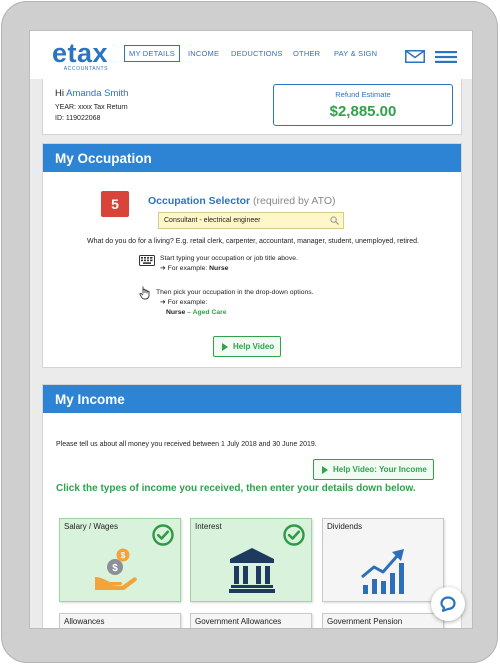 The image size is (500, 665). I want to click on occupation-search-input: Consultant - electrical engineer, so click(251, 220).